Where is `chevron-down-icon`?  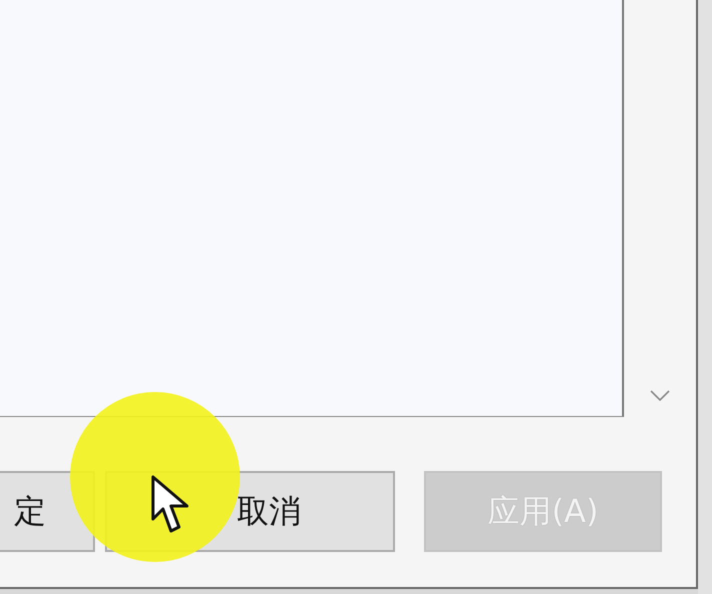
chevron-down-icon is located at coordinates (660, 395).